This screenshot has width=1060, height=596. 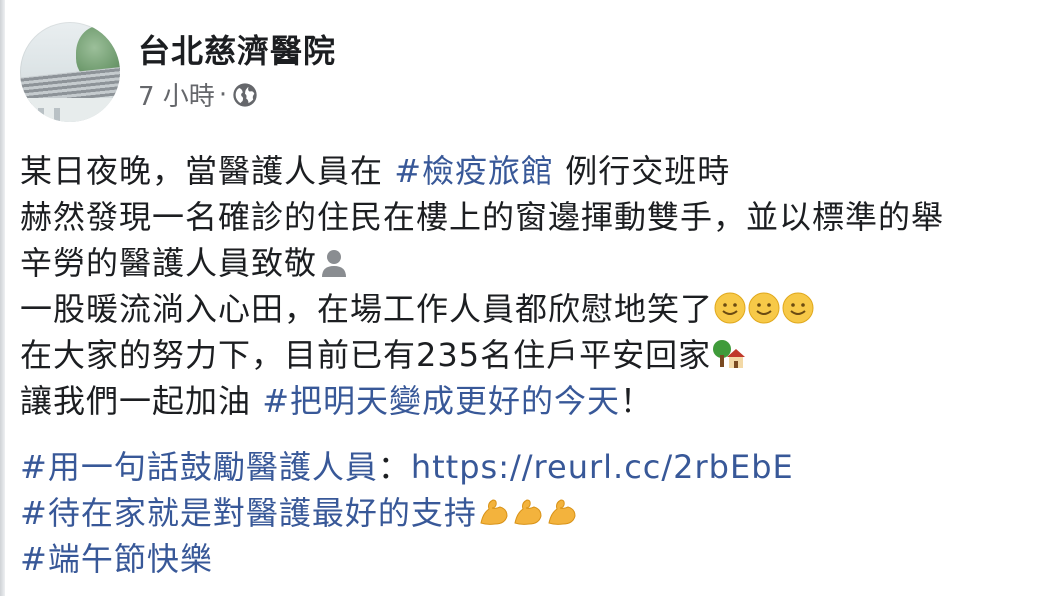 What do you see at coordinates (207, 171) in the screenshot?
I see `message-text: 某日夜晚，當醫護人員在` at bounding box center [207, 171].